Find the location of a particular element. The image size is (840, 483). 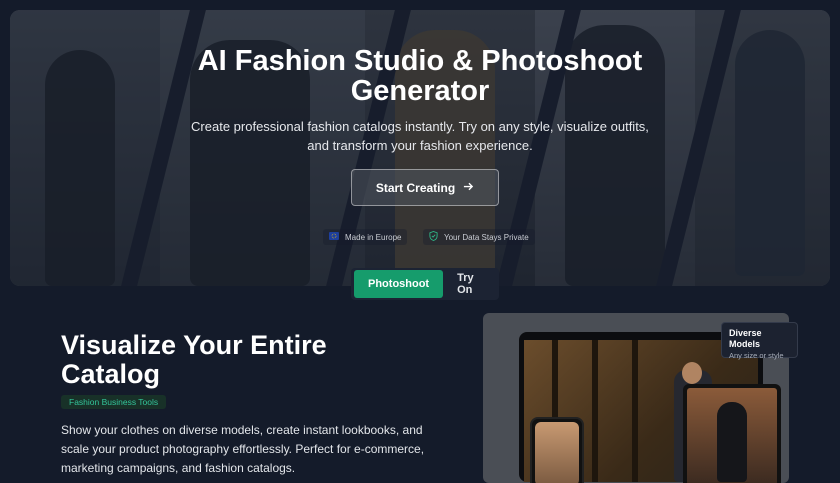

tab-photoshoot: Photoshoot is located at coordinates (399, 284).